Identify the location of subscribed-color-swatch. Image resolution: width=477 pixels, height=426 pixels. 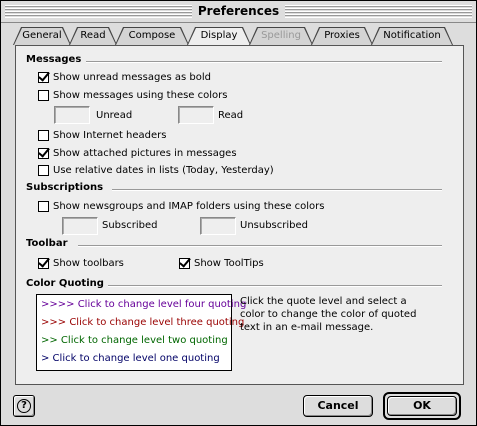
(80, 226).